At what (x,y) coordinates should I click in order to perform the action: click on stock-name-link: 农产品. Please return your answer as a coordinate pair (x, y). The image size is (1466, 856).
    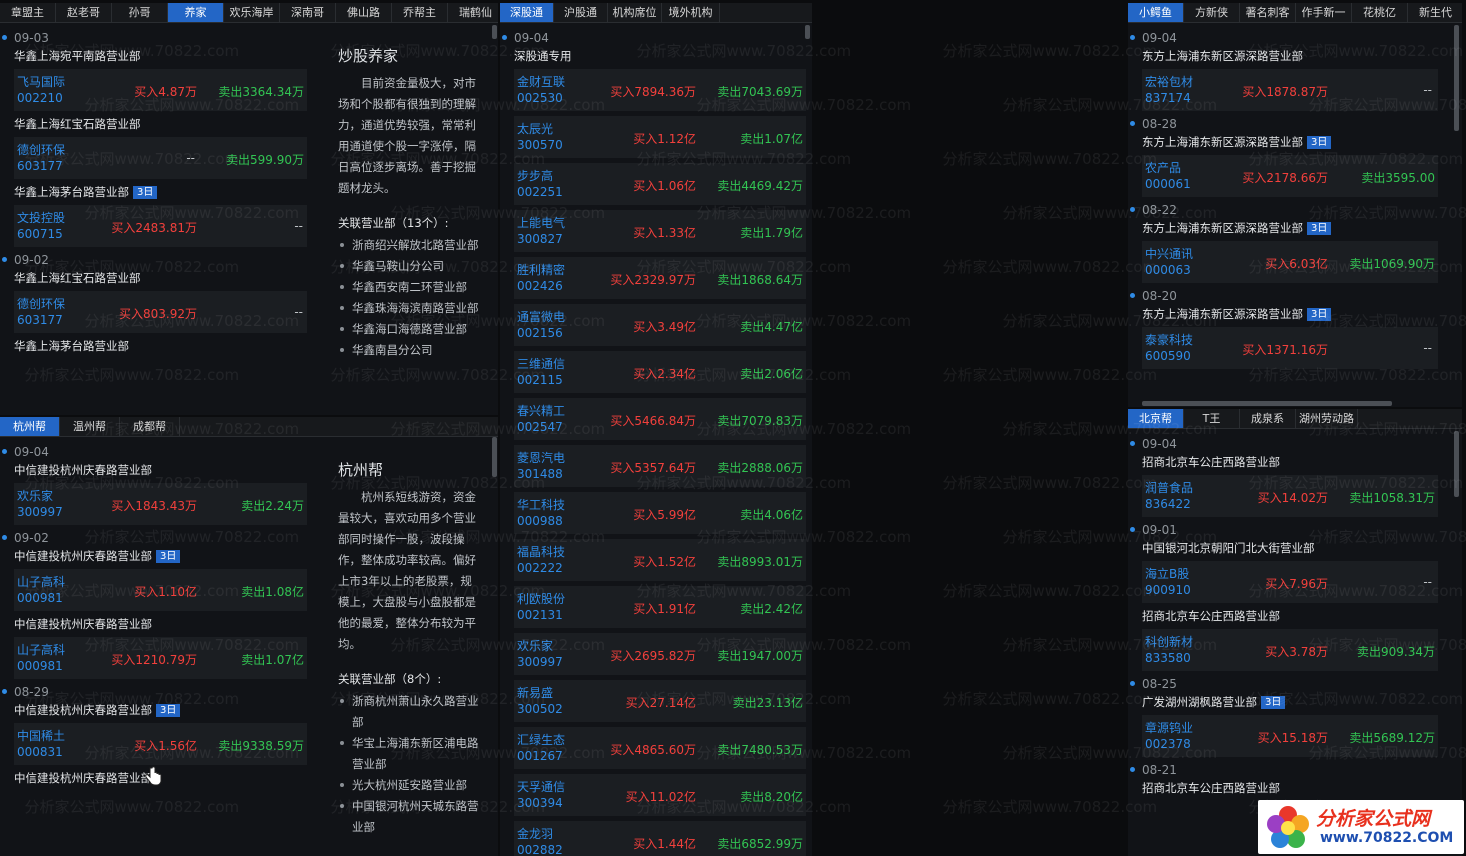
    Looking at the image, I should click on (1163, 168).